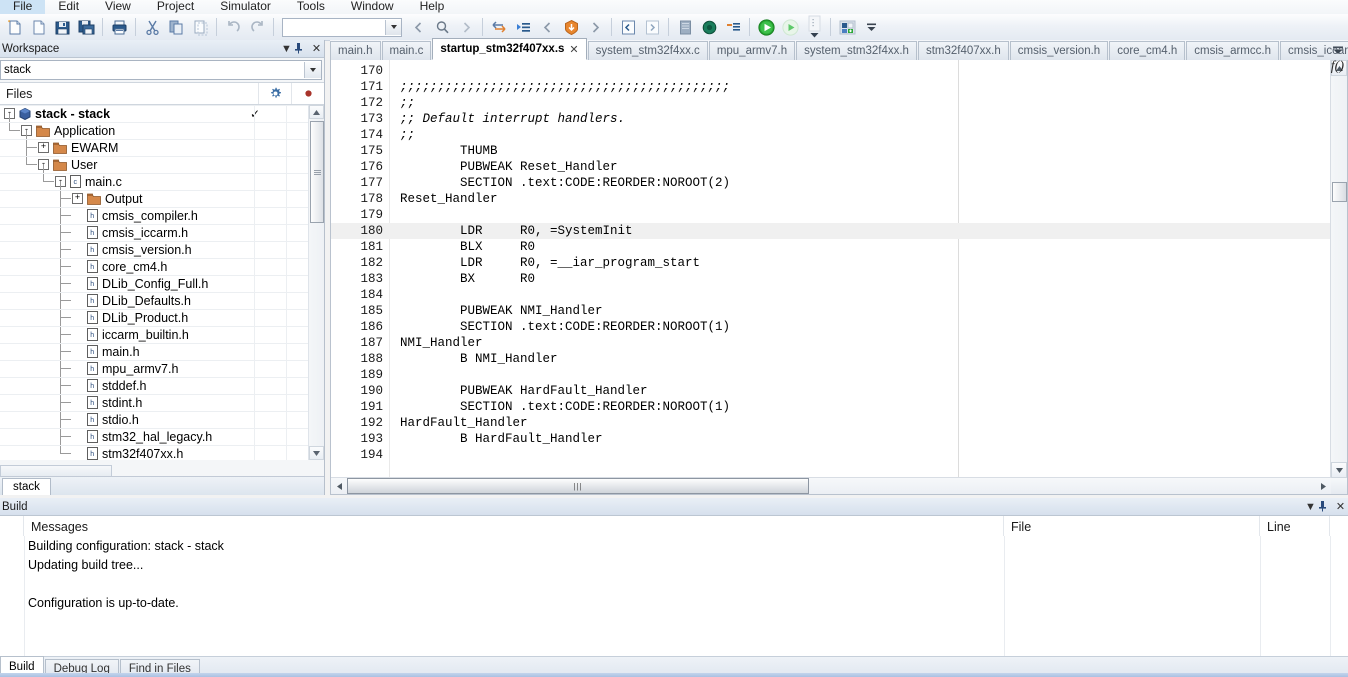 Image resolution: width=1348 pixels, height=677 pixels. I want to click on tree-item: h mpu_armv7.h, so click(154, 368).